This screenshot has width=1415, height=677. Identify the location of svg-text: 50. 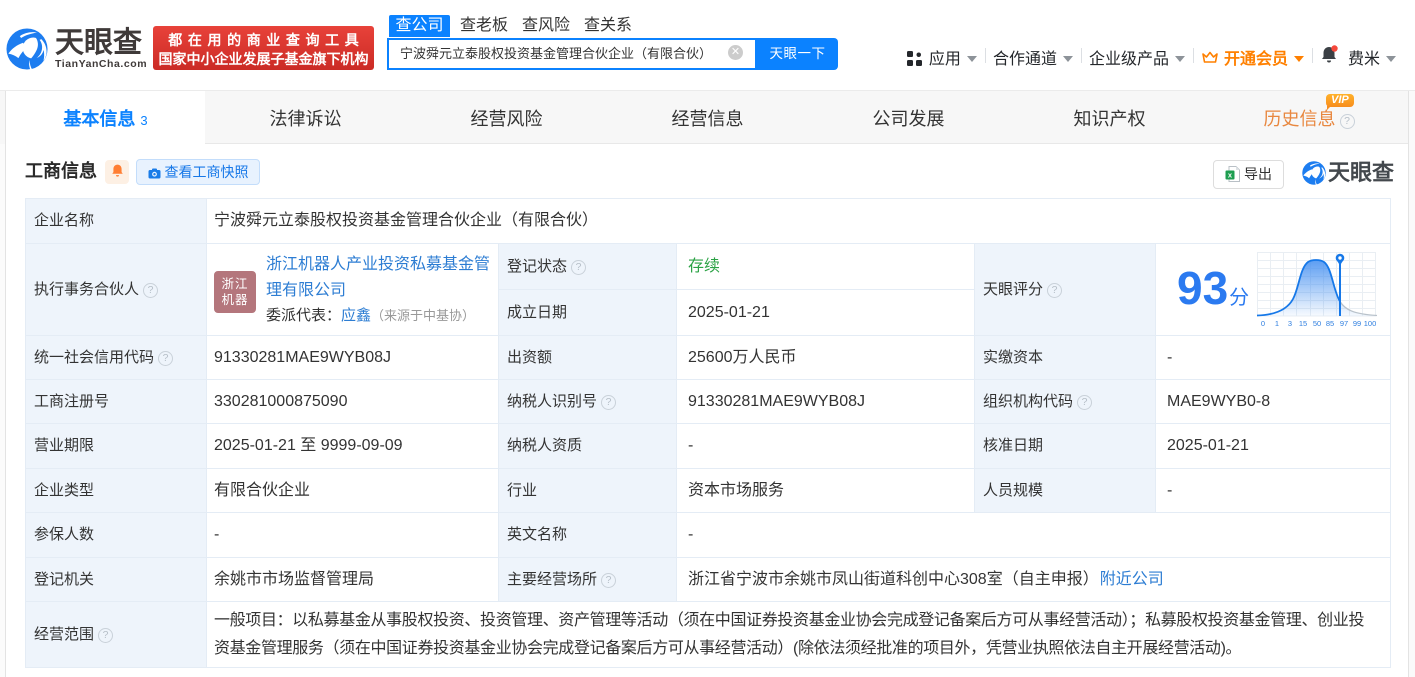
(1317, 323).